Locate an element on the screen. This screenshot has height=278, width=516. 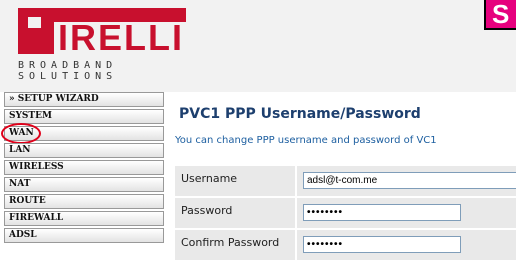
tagline-line-1: BROADBAND is located at coordinates (68, 65).